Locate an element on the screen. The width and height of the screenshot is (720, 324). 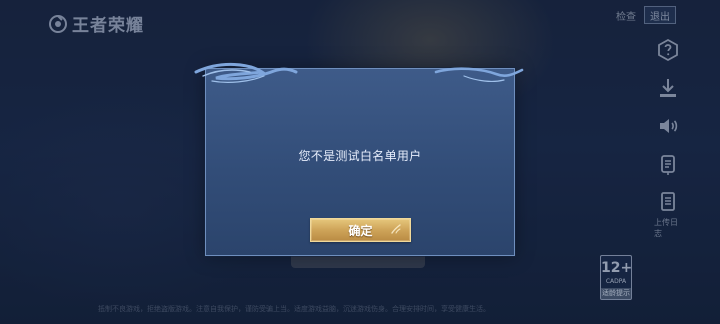
logout-button: 退出 is located at coordinates (660, 15).